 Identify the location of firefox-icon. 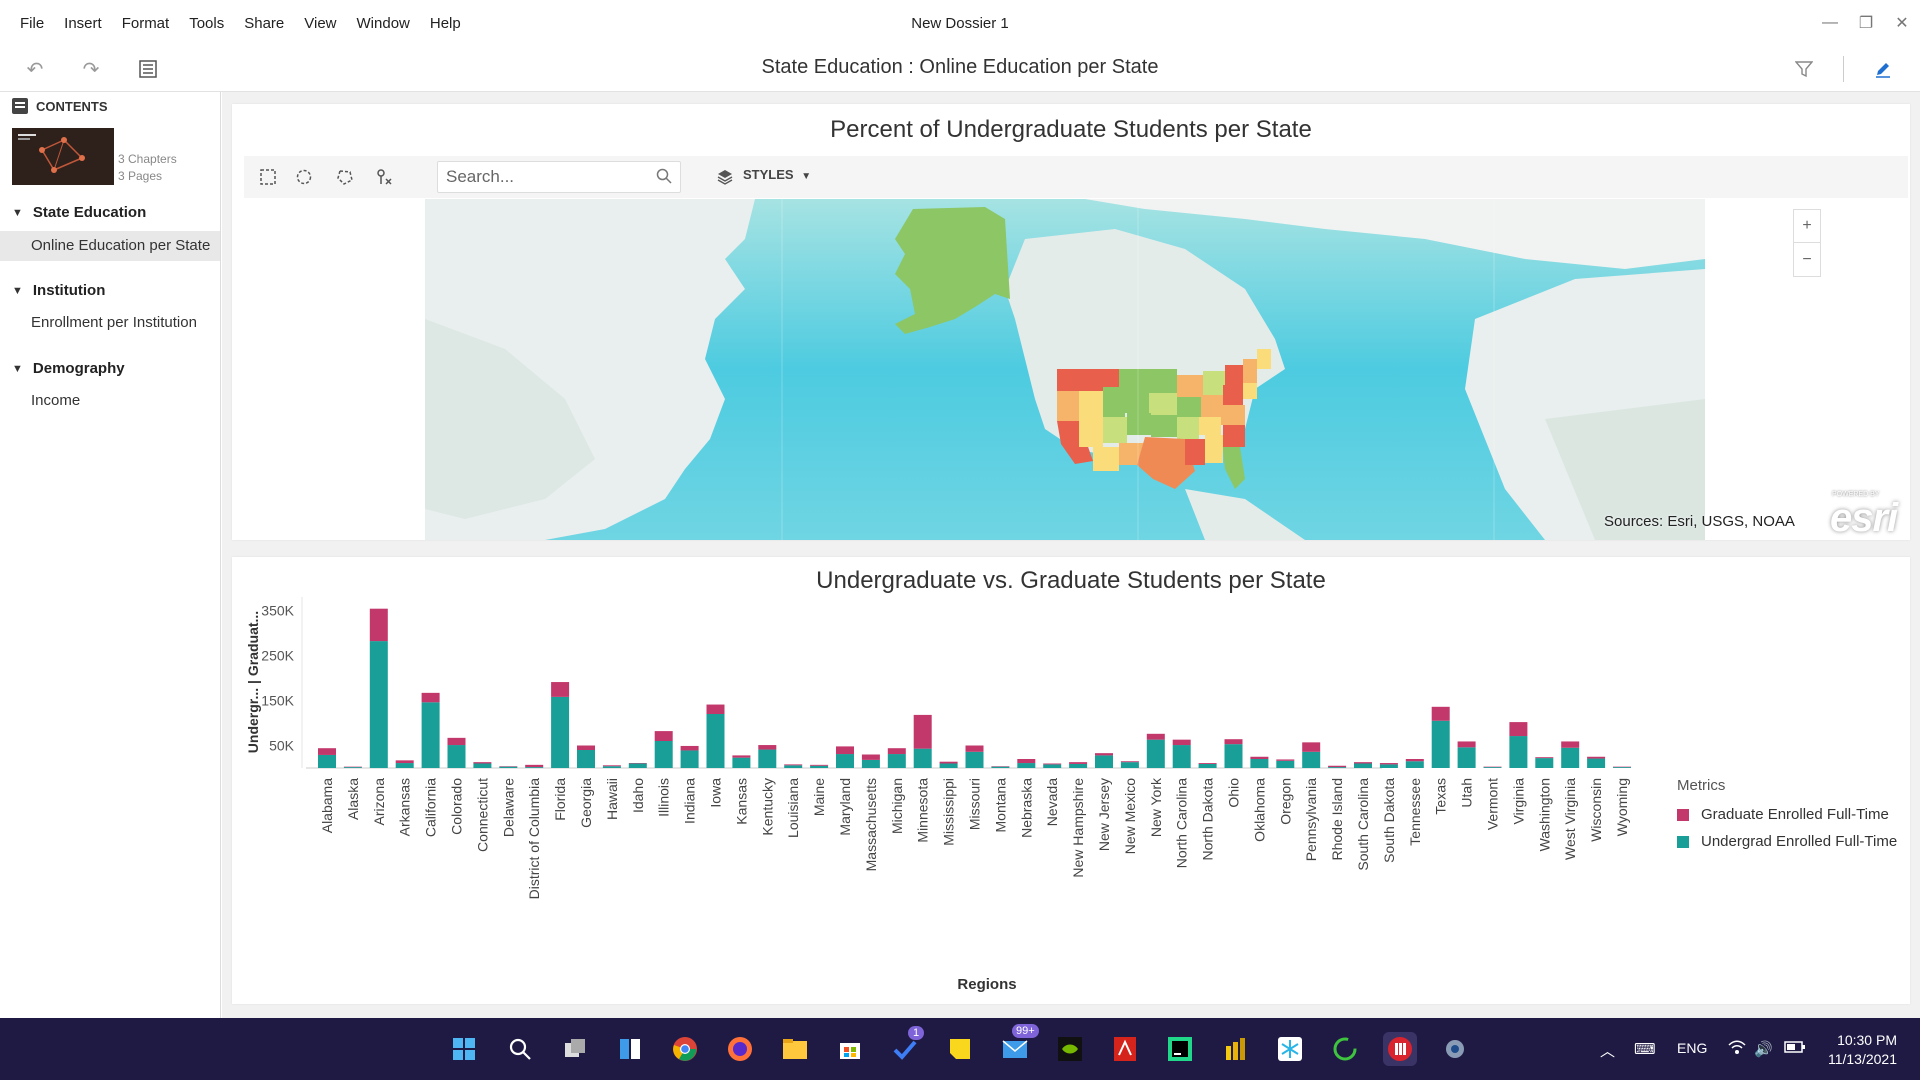
(740, 1049).